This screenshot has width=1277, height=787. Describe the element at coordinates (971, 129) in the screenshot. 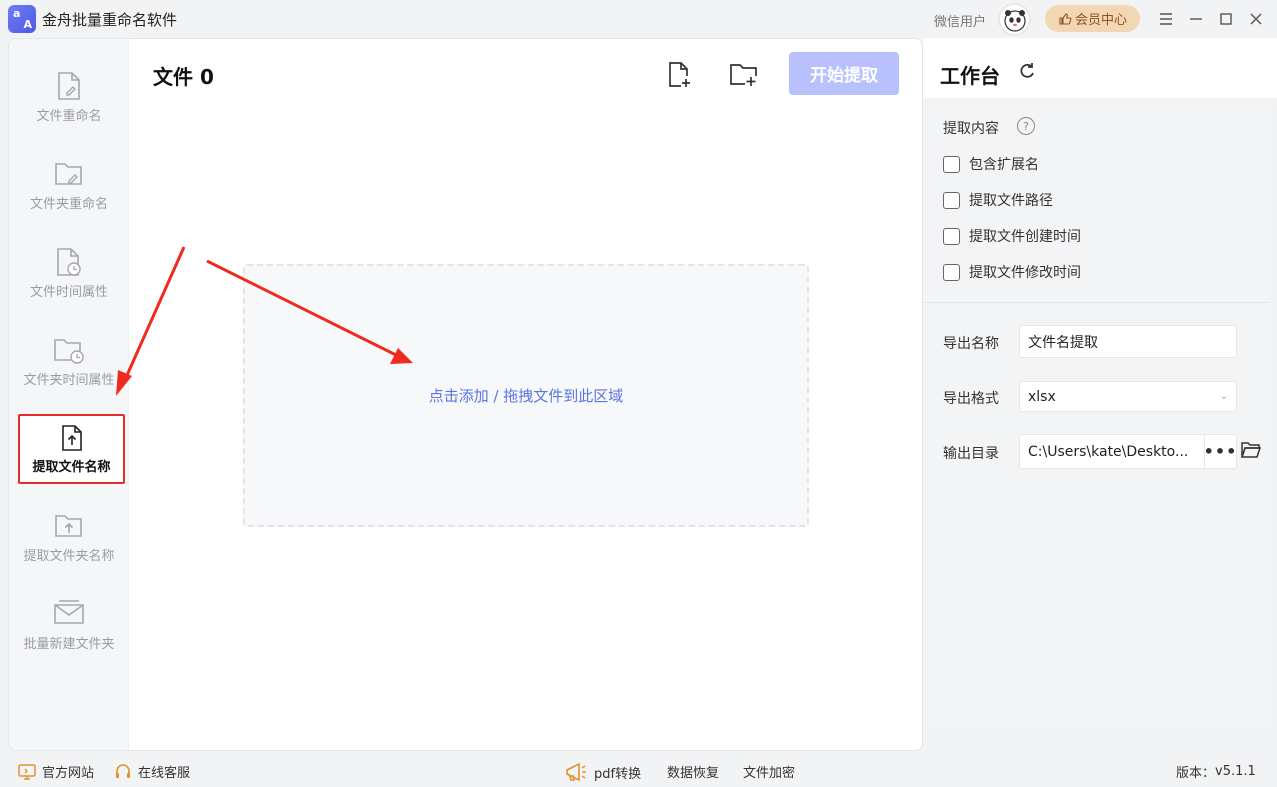

I see `extract-content-label: 提取内容` at that location.